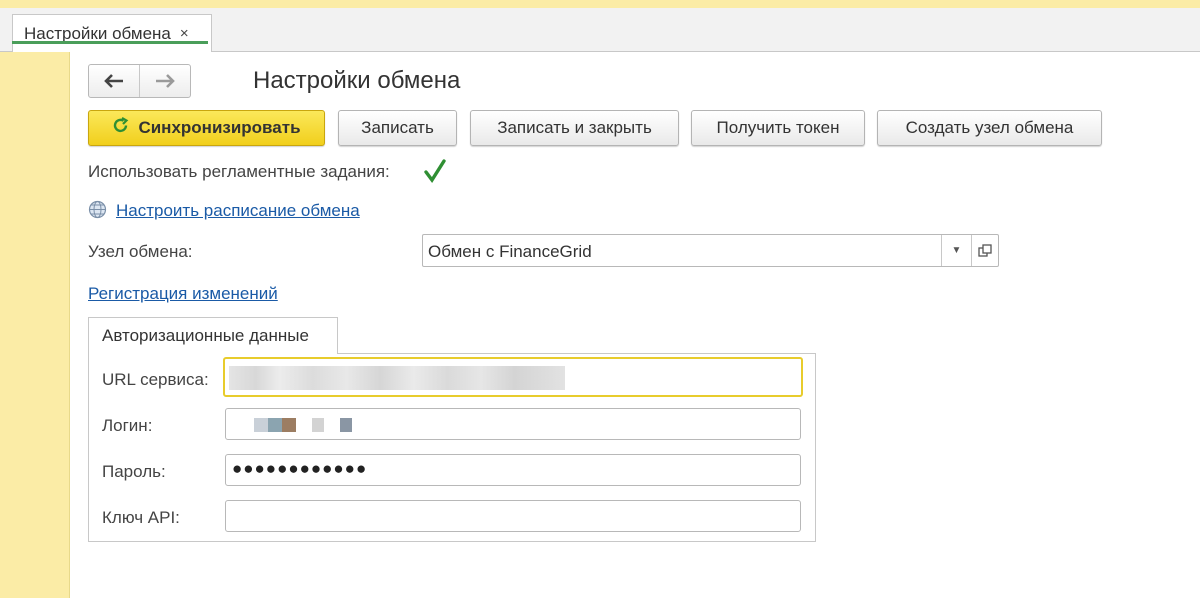  What do you see at coordinates (97, 209) in the screenshot?
I see `globe-icon` at bounding box center [97, 209].